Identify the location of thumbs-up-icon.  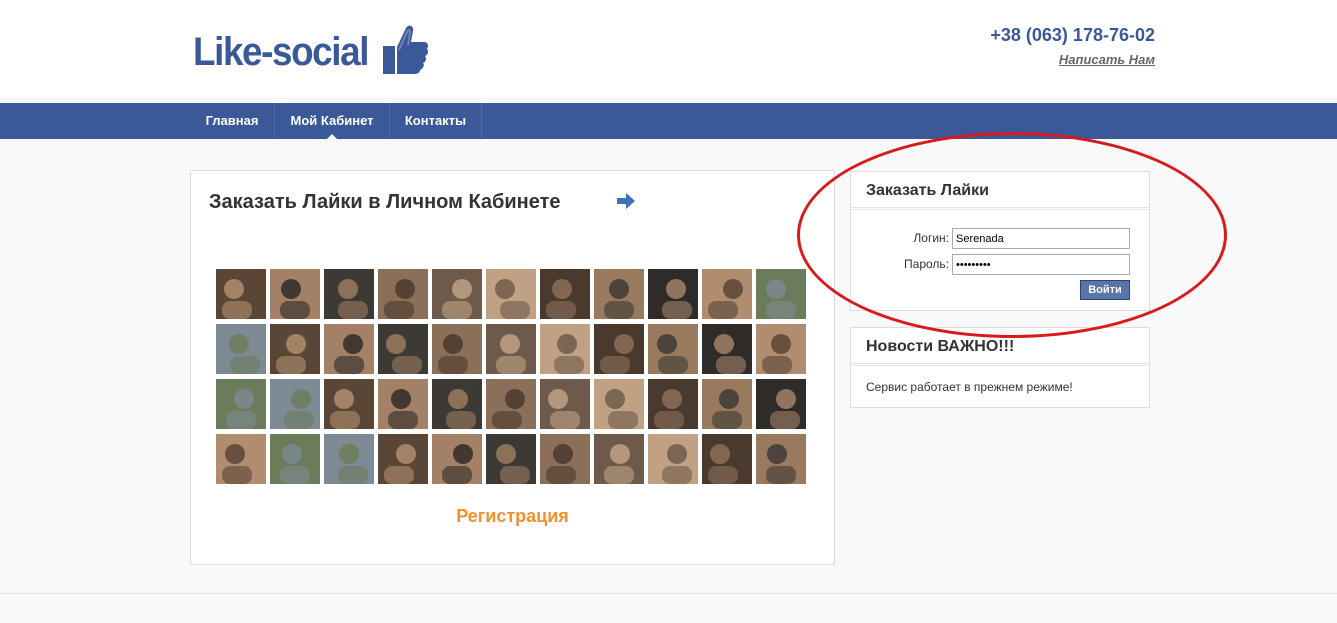
(406, 50).